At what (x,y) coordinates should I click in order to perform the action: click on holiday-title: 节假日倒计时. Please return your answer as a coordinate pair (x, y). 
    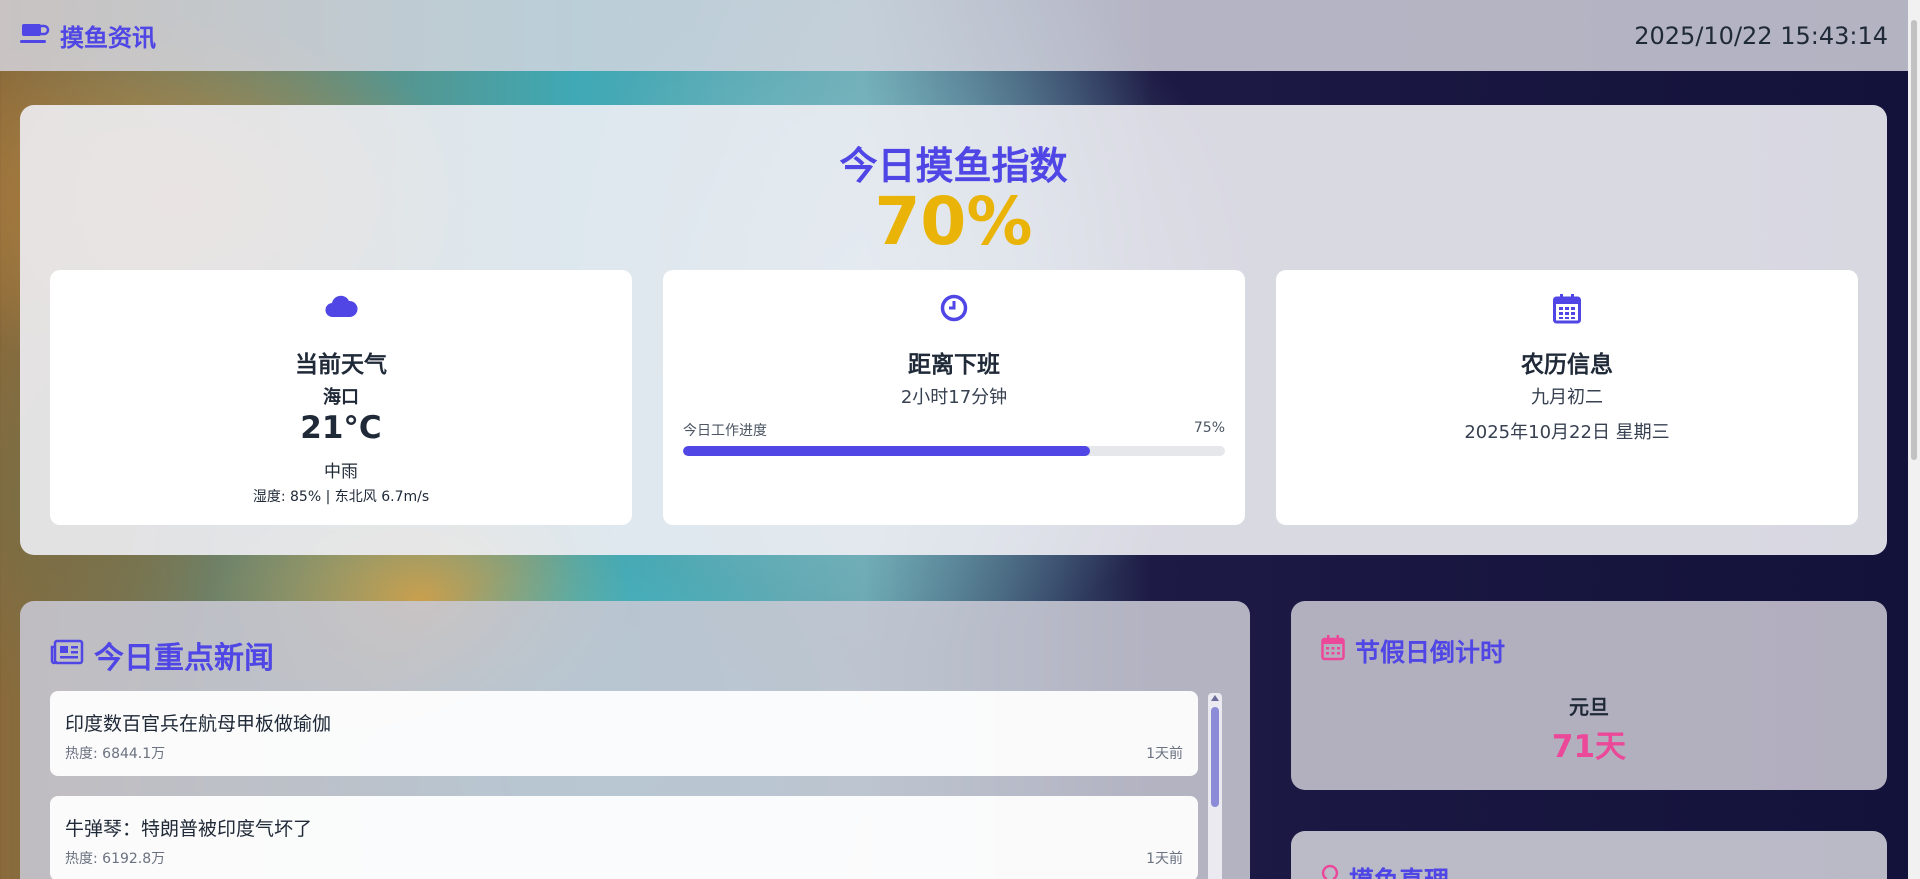
    Looking at the image, I should click on (1430, 652).